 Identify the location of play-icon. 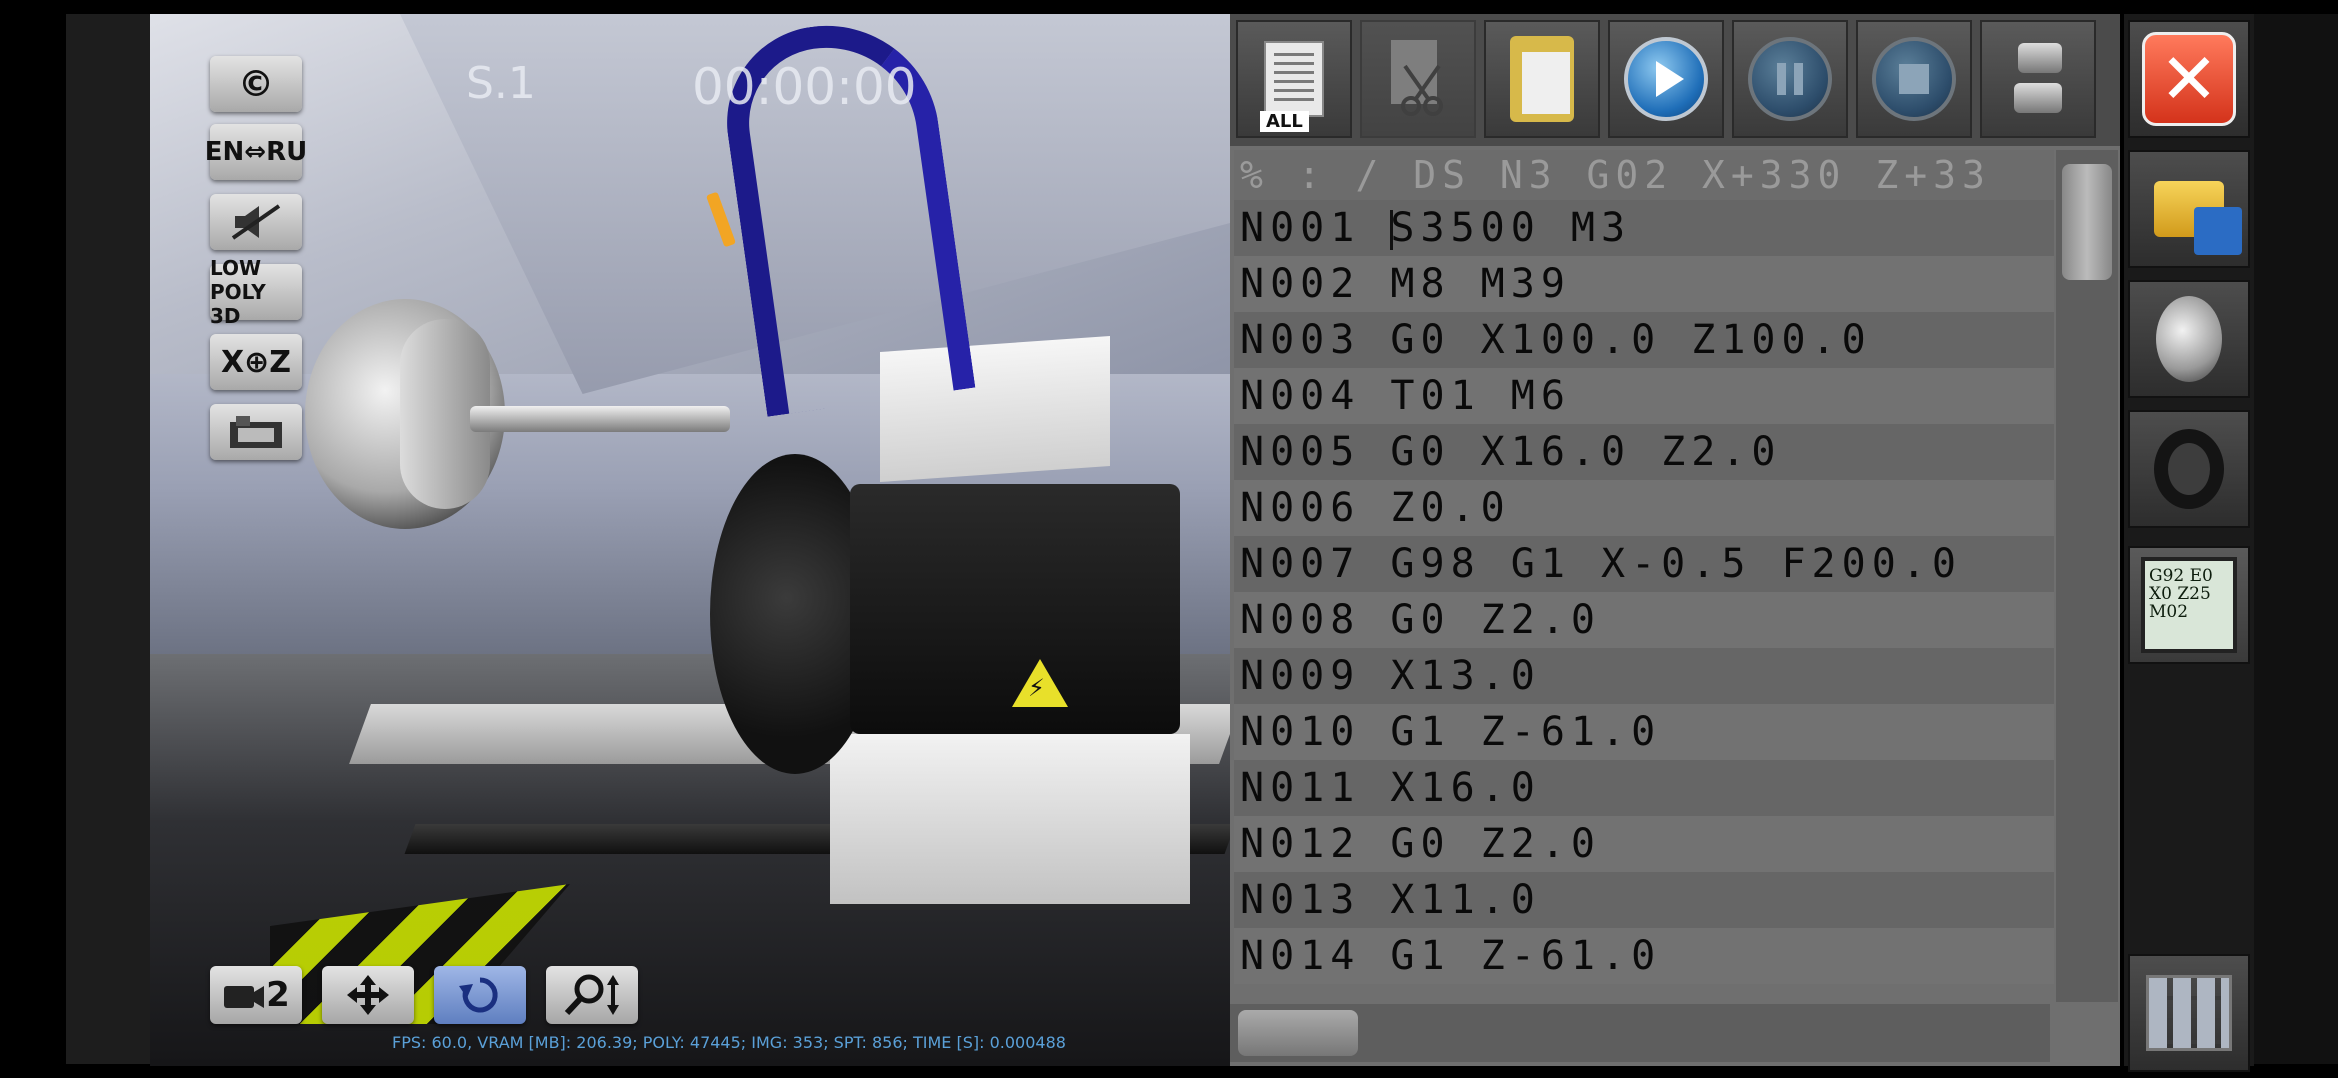
(1666, 79).